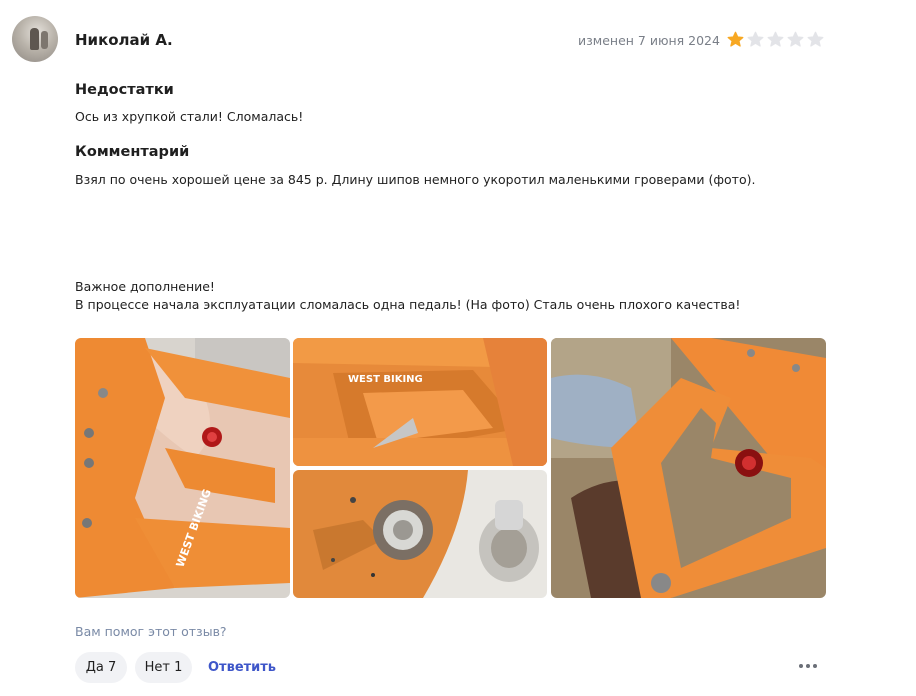 This screenshot has height=696, width=916. Describe the element at coordinates (385, 379) in the screenshot. I see `photo-2-brand-label: WEST BIKING` at that location.